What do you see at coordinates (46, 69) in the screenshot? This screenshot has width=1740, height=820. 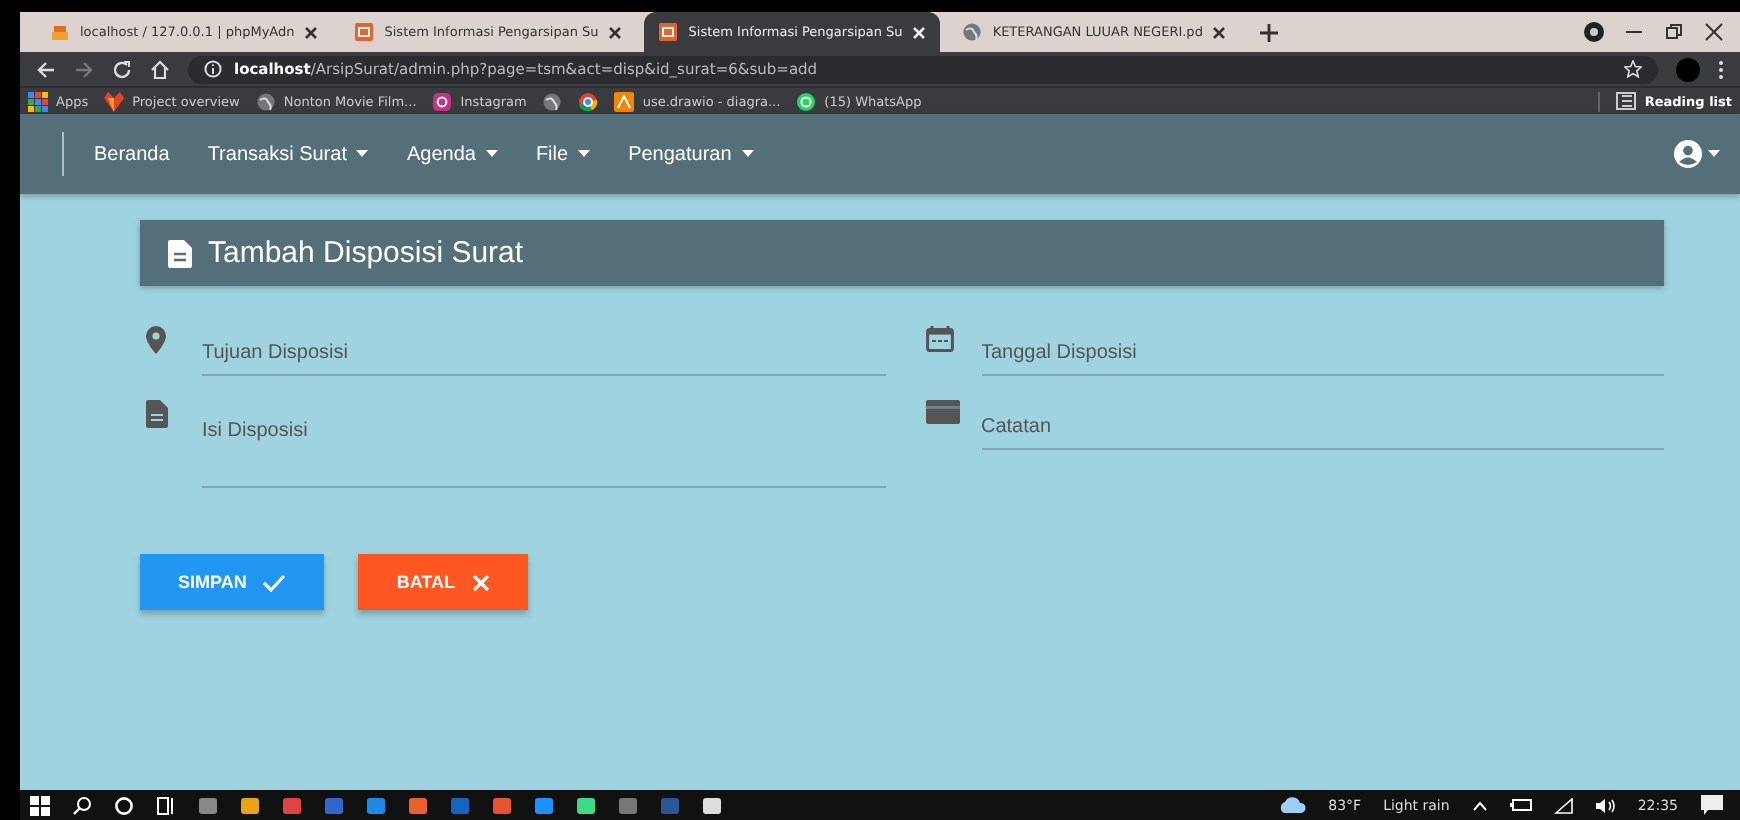 I see `back-icon` at bounding box center [46, 69].